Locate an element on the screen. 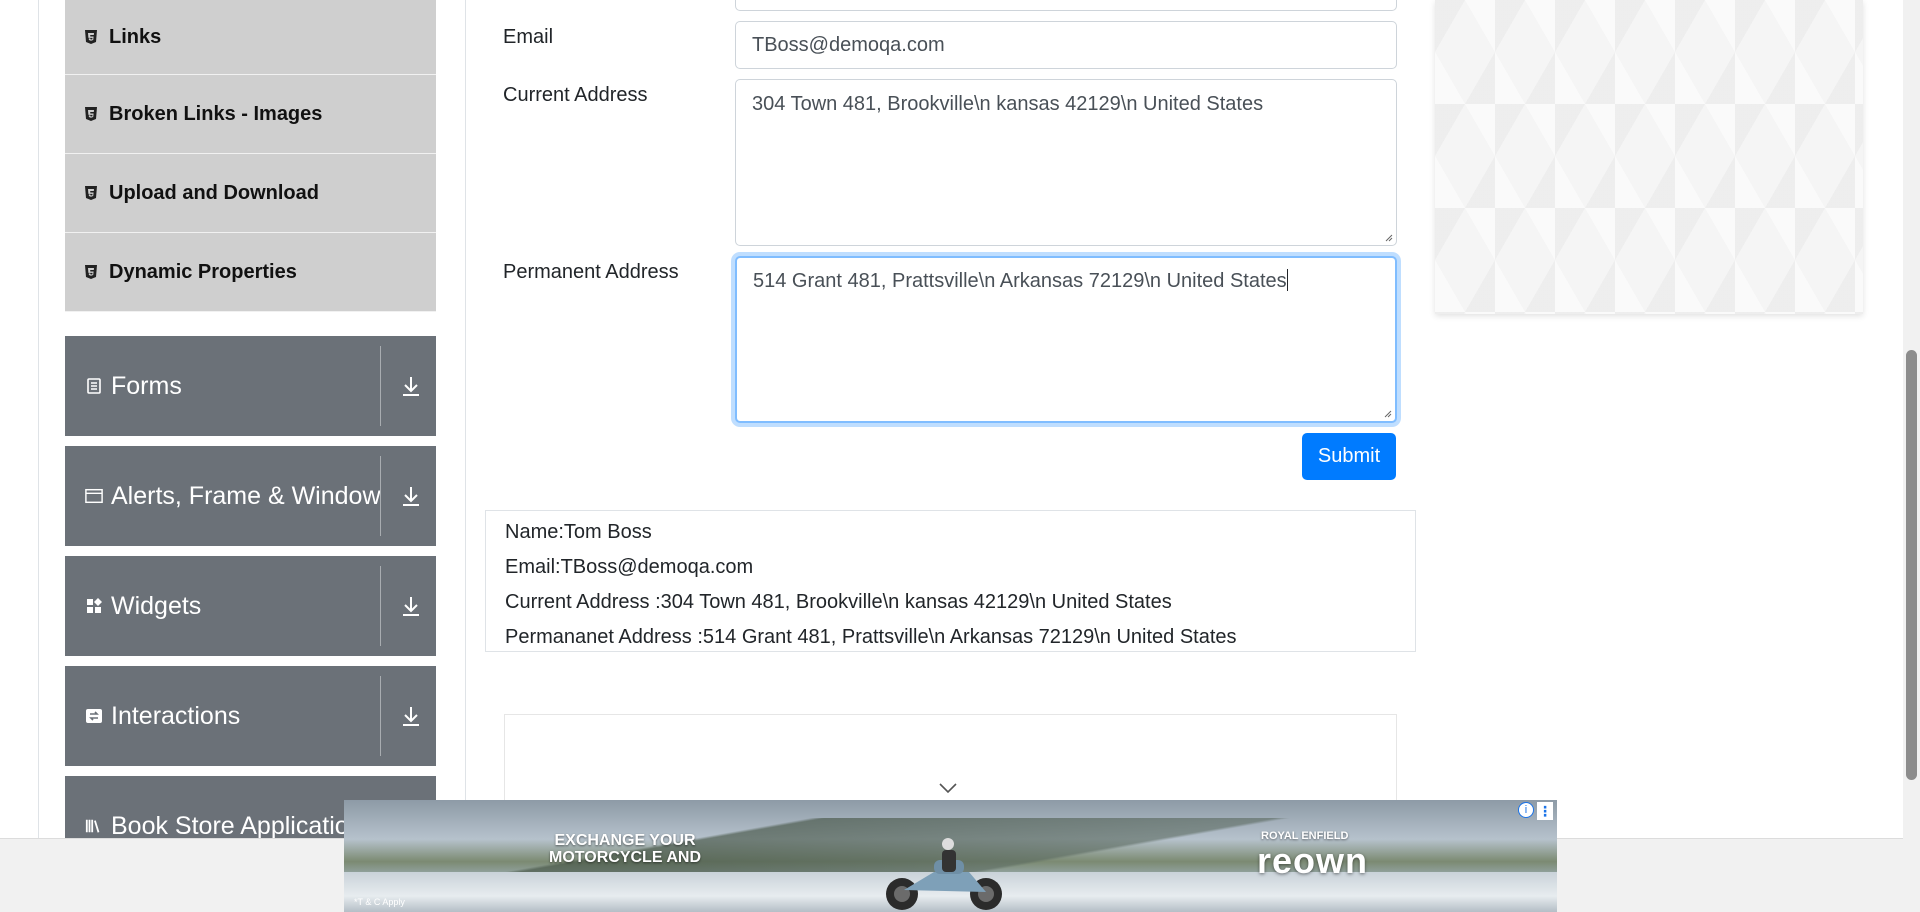  sidebar-item-dynamic-properties: Dynamic Properties is located at coordinates (250, 272).